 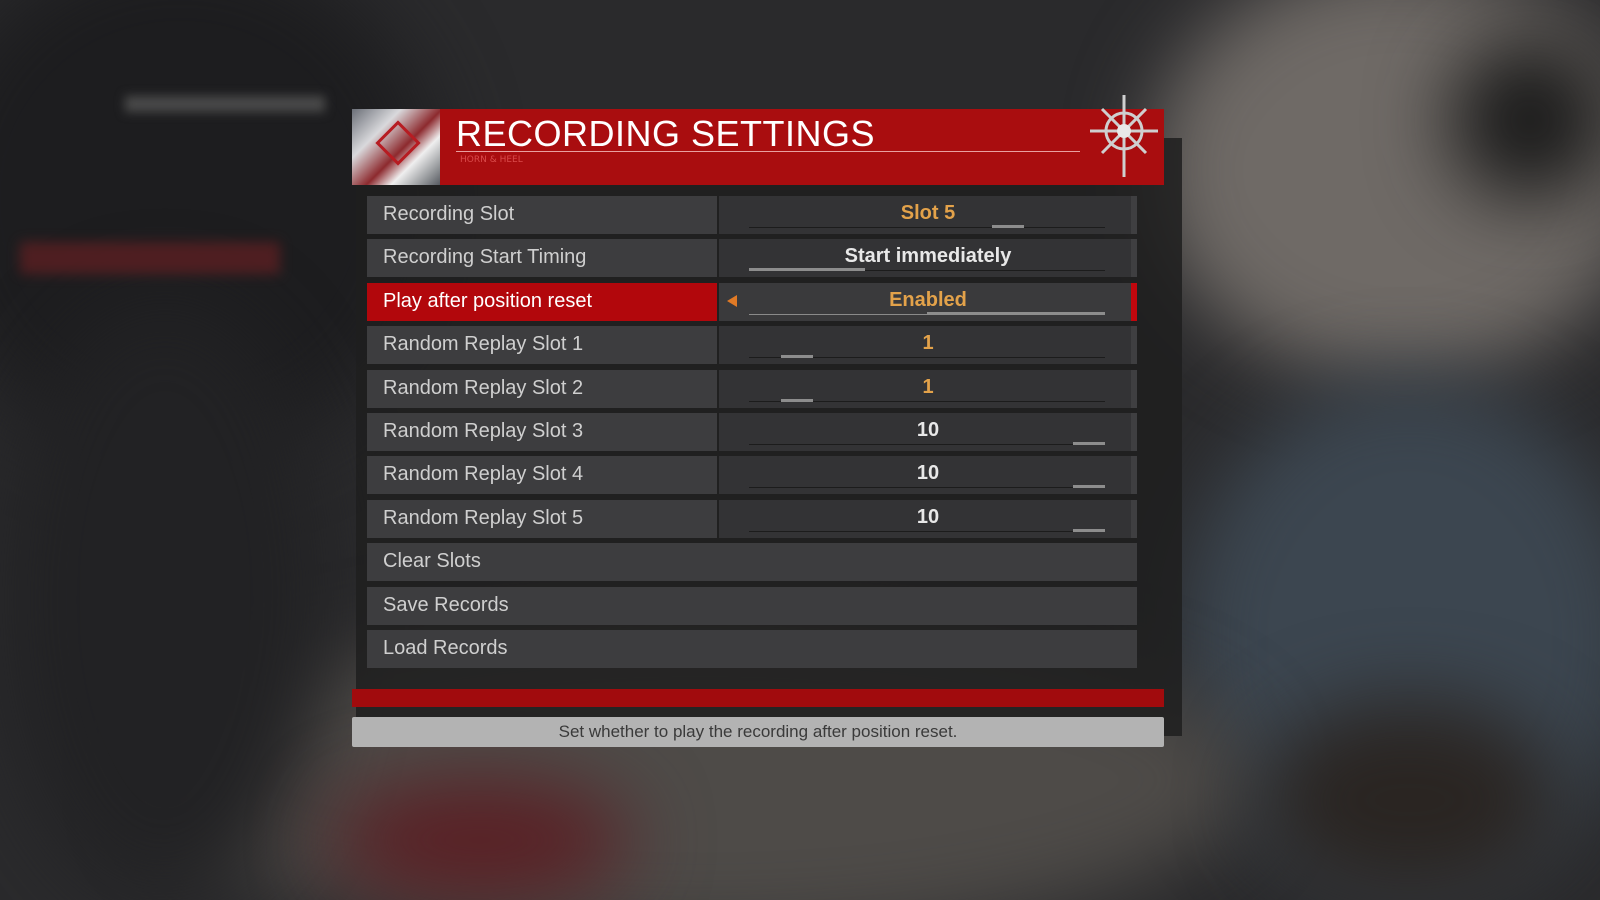 I want to click on setting-label-cell: Random Replay Slot 5, so click(x=542, y=518).